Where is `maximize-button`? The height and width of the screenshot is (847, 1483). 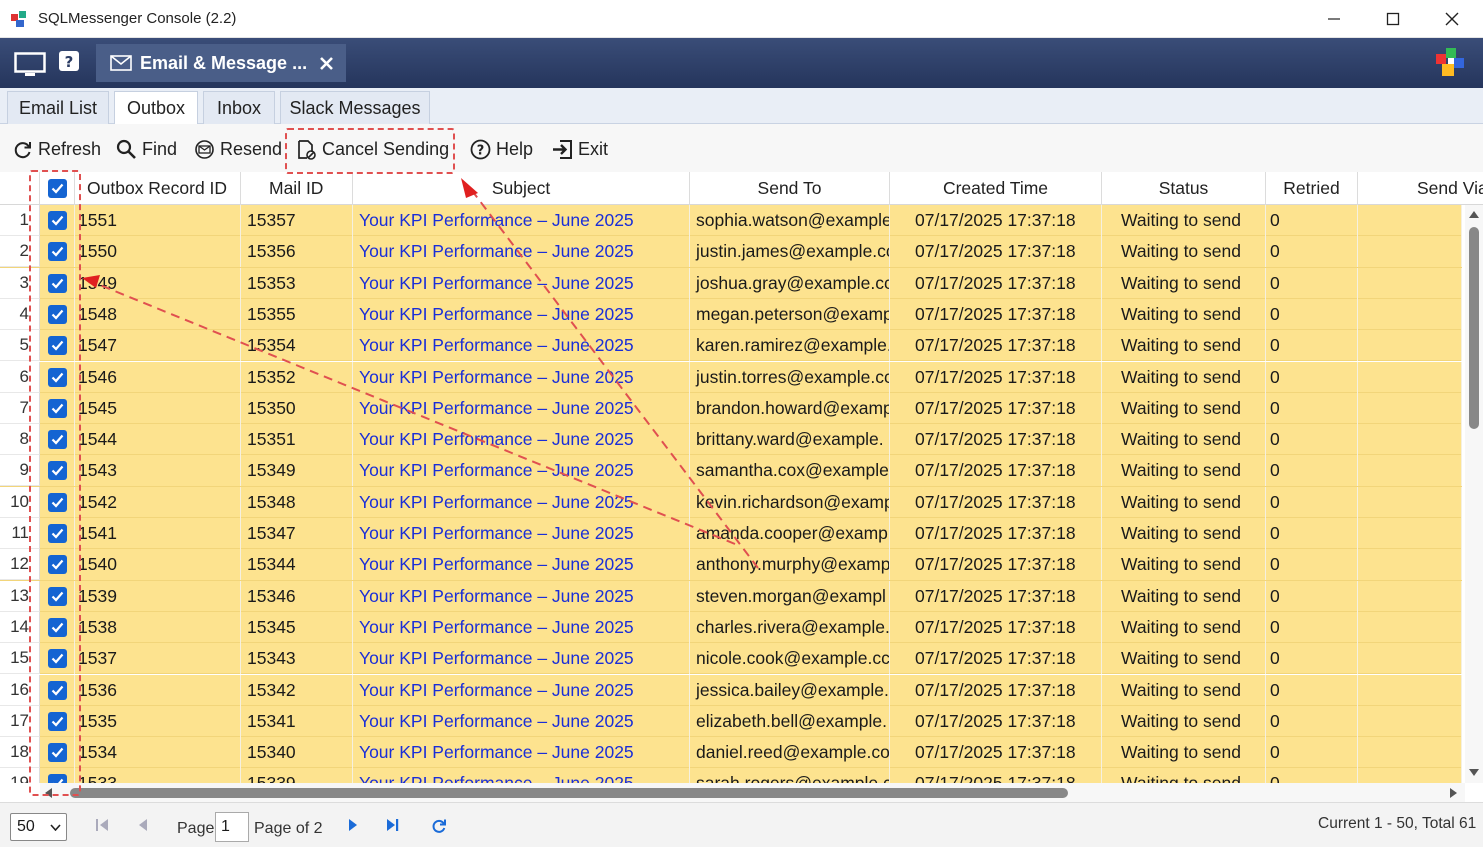 maximize-button is located at coordinates (1393, 19).